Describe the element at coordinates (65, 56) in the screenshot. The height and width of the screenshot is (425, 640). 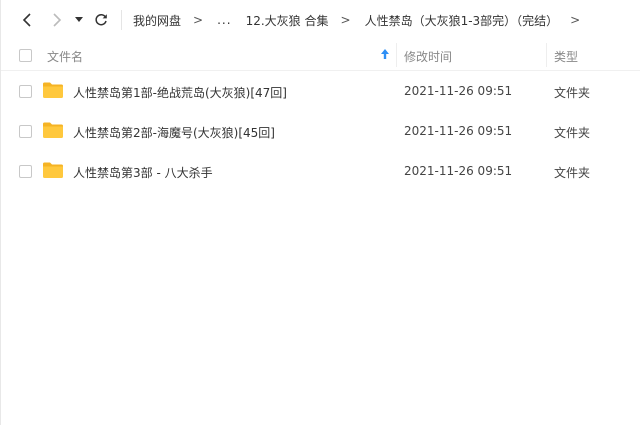
I see `column-header-name: 文件名` at that location.